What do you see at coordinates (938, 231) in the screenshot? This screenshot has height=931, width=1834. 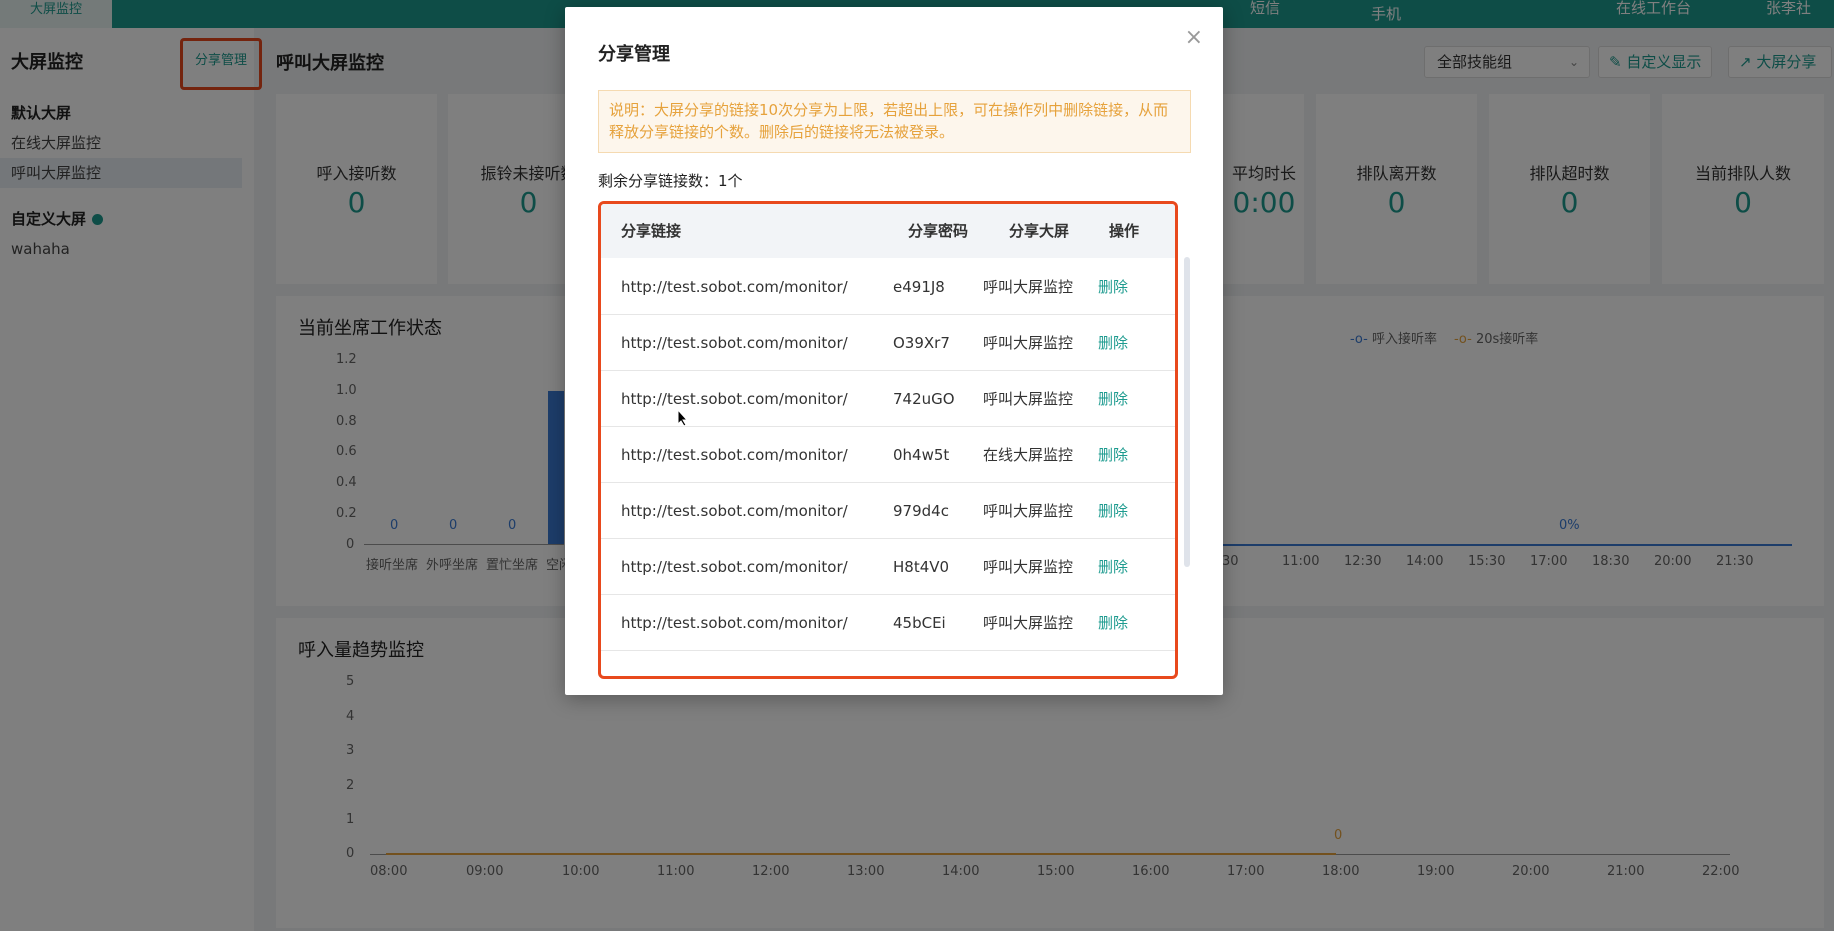 I see `column-header: 分享密码` at bounding box center [938, 231].